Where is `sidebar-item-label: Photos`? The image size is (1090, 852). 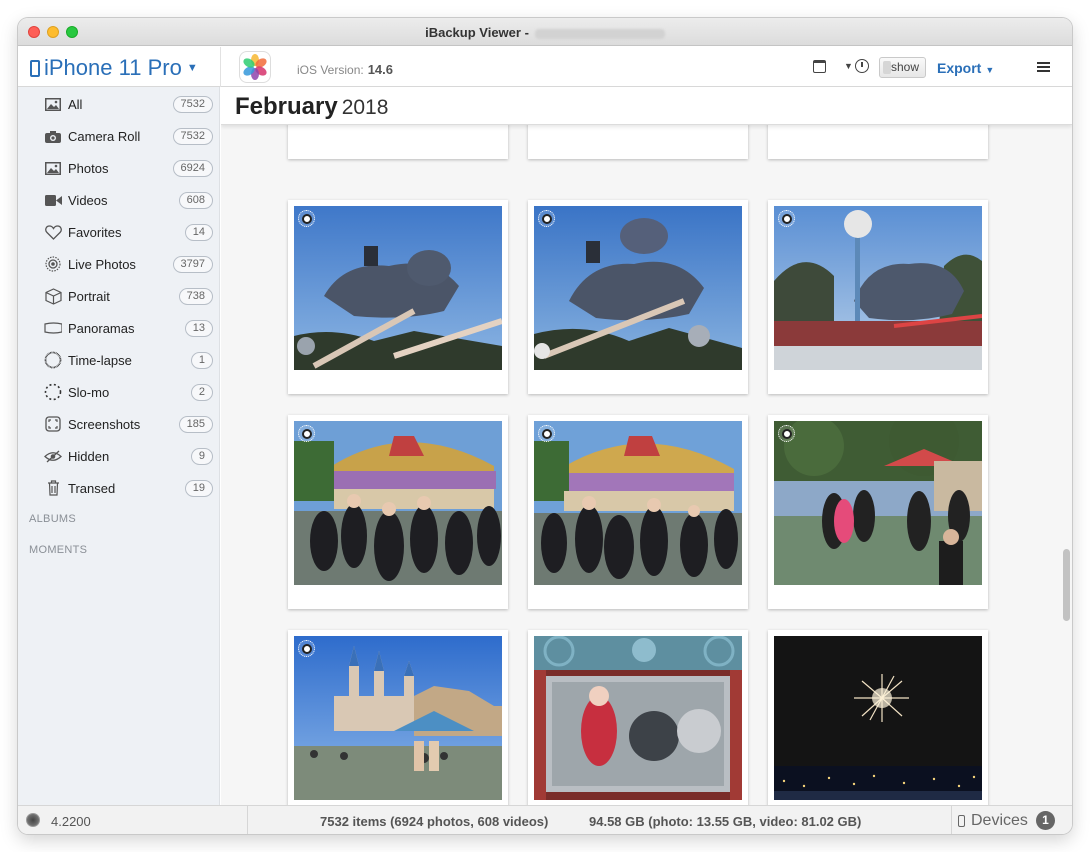
sidebar-item-label: Photos is located at coordinates (88, 168).